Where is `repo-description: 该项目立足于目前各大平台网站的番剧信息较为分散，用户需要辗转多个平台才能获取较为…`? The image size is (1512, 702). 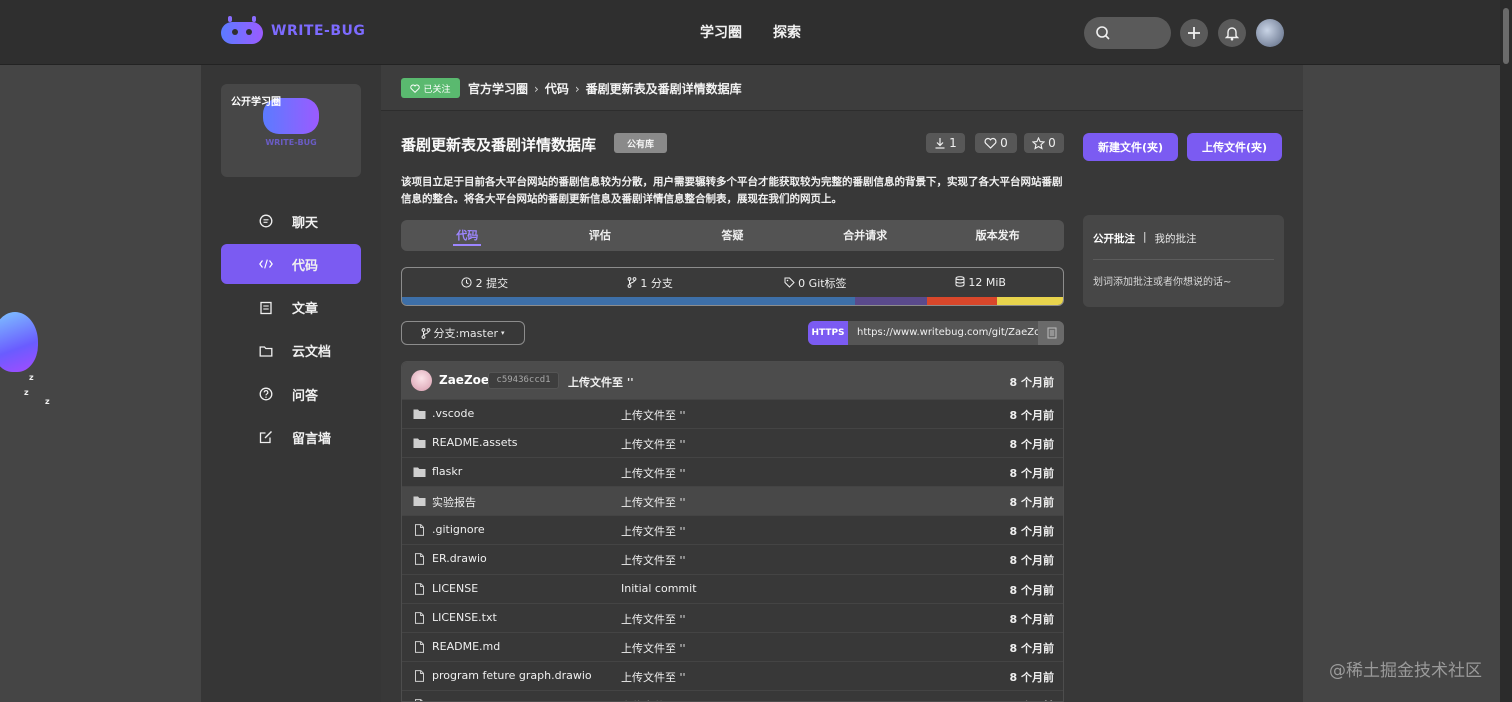 repo-description: 该项目立足于目前各大平台网站的番剧信息较为分散，用户需要辗转多个平台才能获取较为… is located at coordinates (732, 190).